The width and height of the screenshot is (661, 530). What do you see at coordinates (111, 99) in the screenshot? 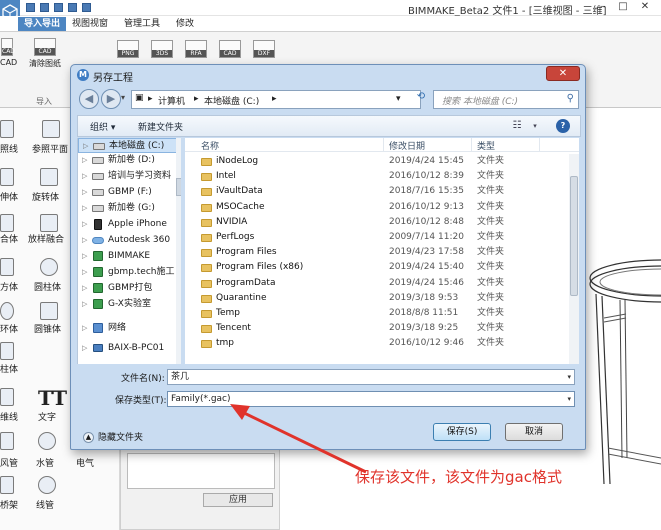
I see `forward-arrow-icon: ▶` at bounding box center [111, 99].